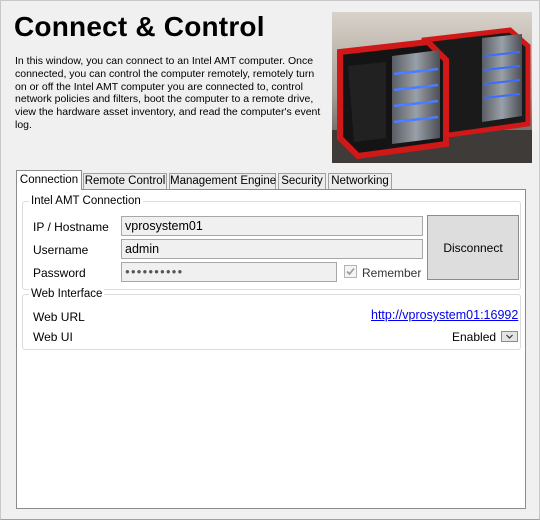 This screenshot has width=540, height=521. What do you see at coordinates (67, 294) in the screenshot?
I see `group-title: Web Interface` at bounding box center [67, 294].